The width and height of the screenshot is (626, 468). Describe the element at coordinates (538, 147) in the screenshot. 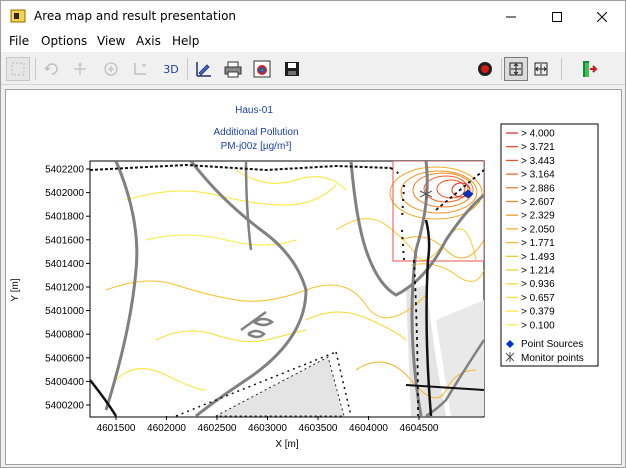

I see `legend-label: > 3.721` at that location.